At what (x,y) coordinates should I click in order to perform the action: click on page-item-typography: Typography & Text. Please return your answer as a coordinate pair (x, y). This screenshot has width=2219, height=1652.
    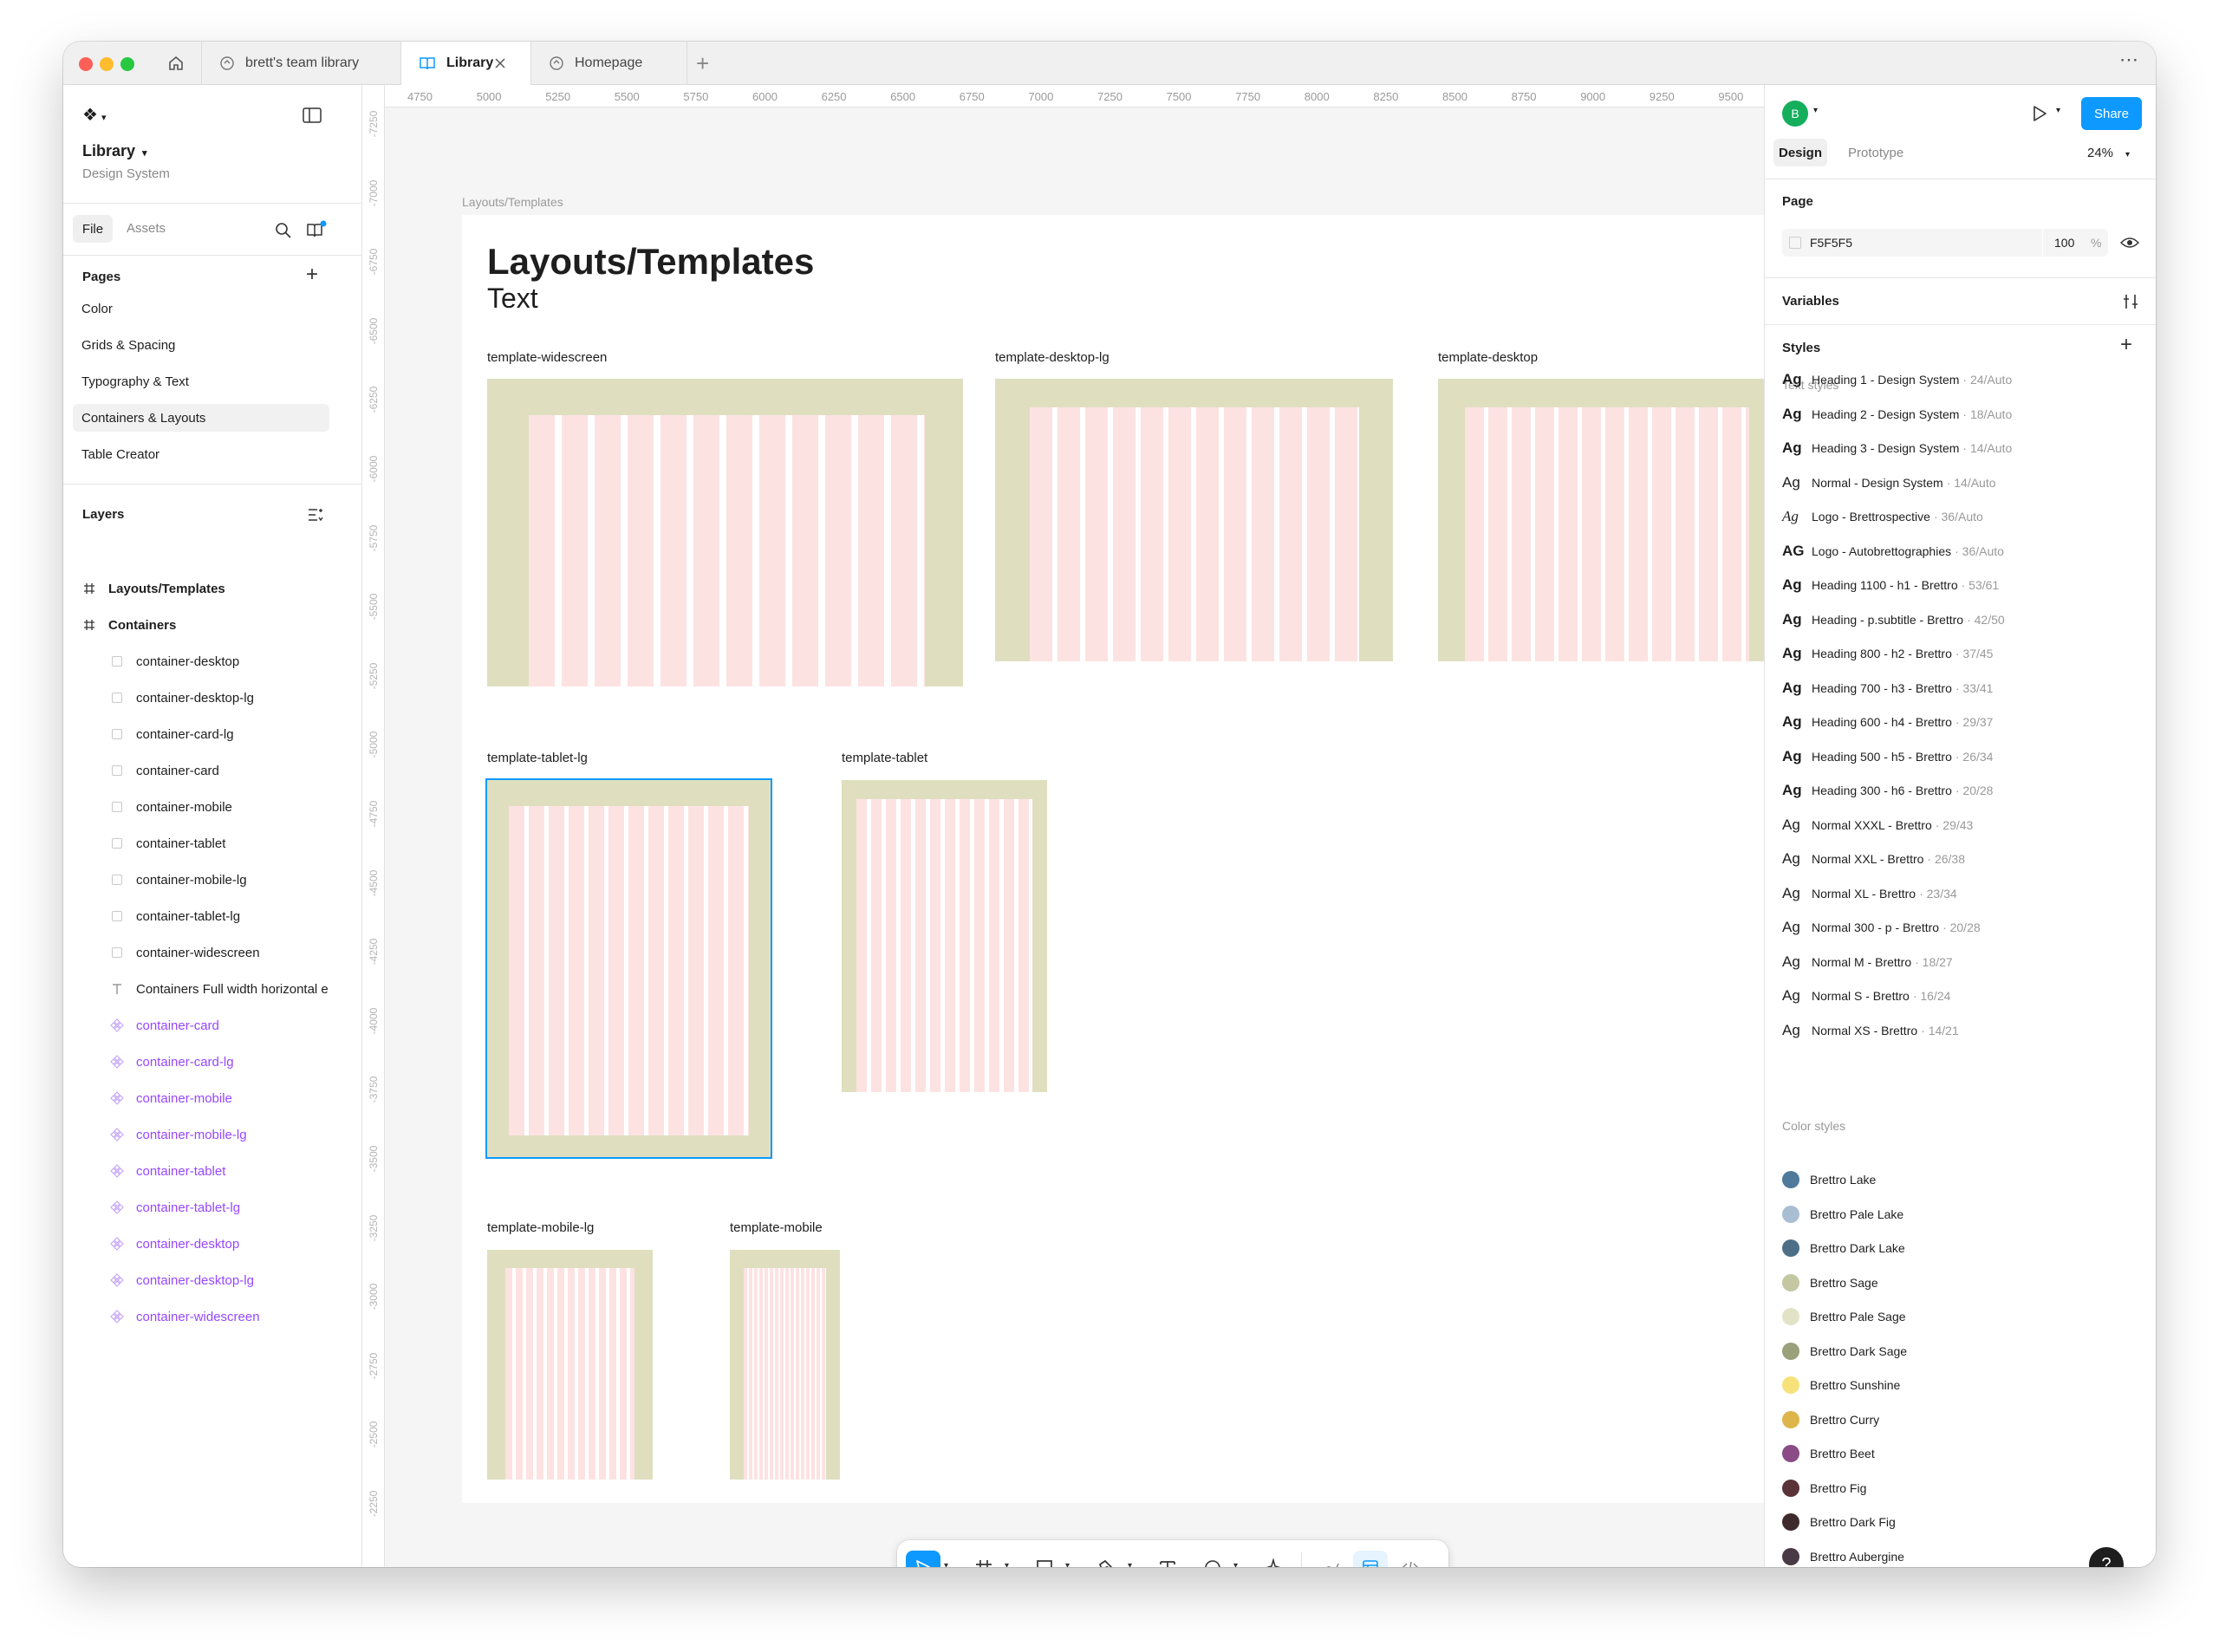
    Looking at the image, I should click on (201, 381).